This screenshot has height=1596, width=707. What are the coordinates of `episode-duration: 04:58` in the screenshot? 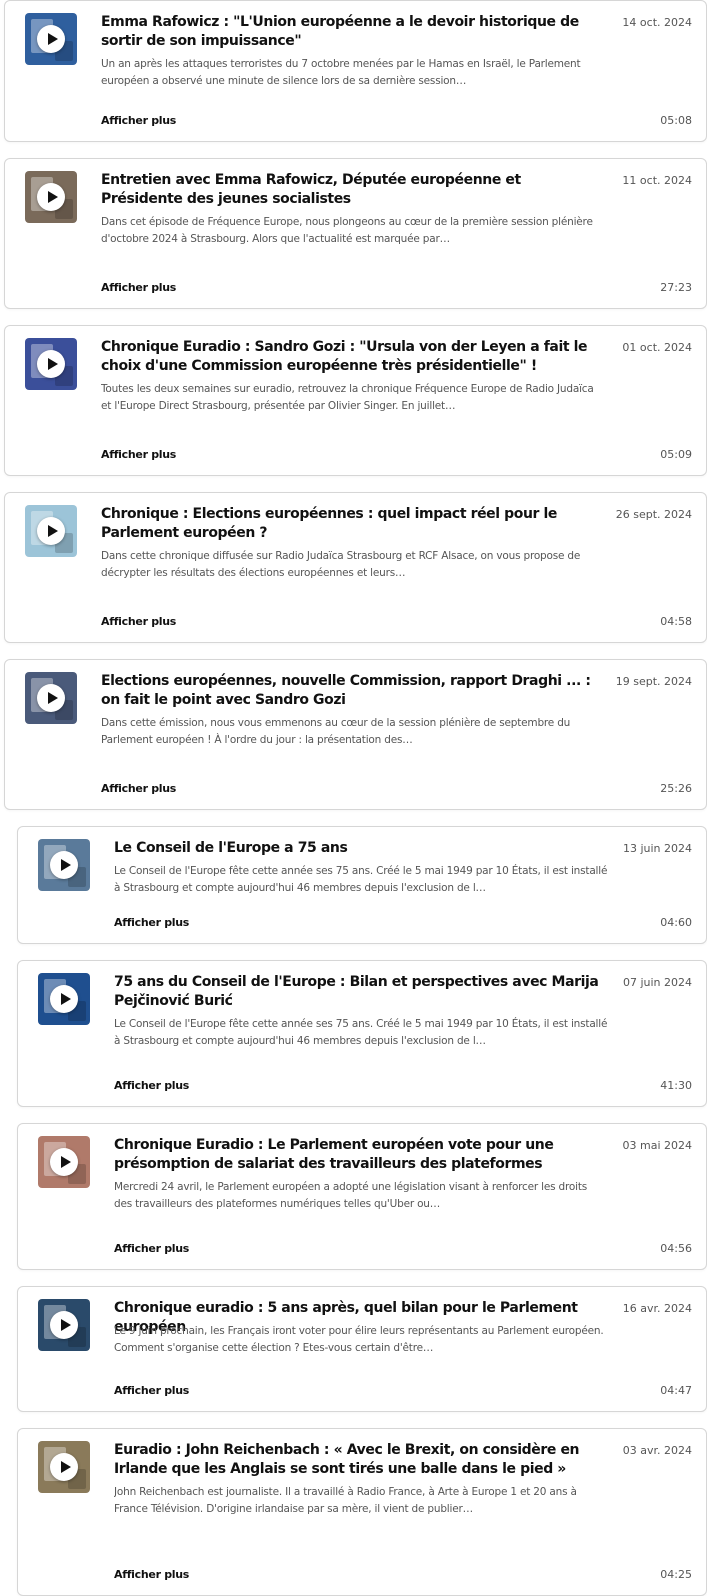 It's located at (676, 621).